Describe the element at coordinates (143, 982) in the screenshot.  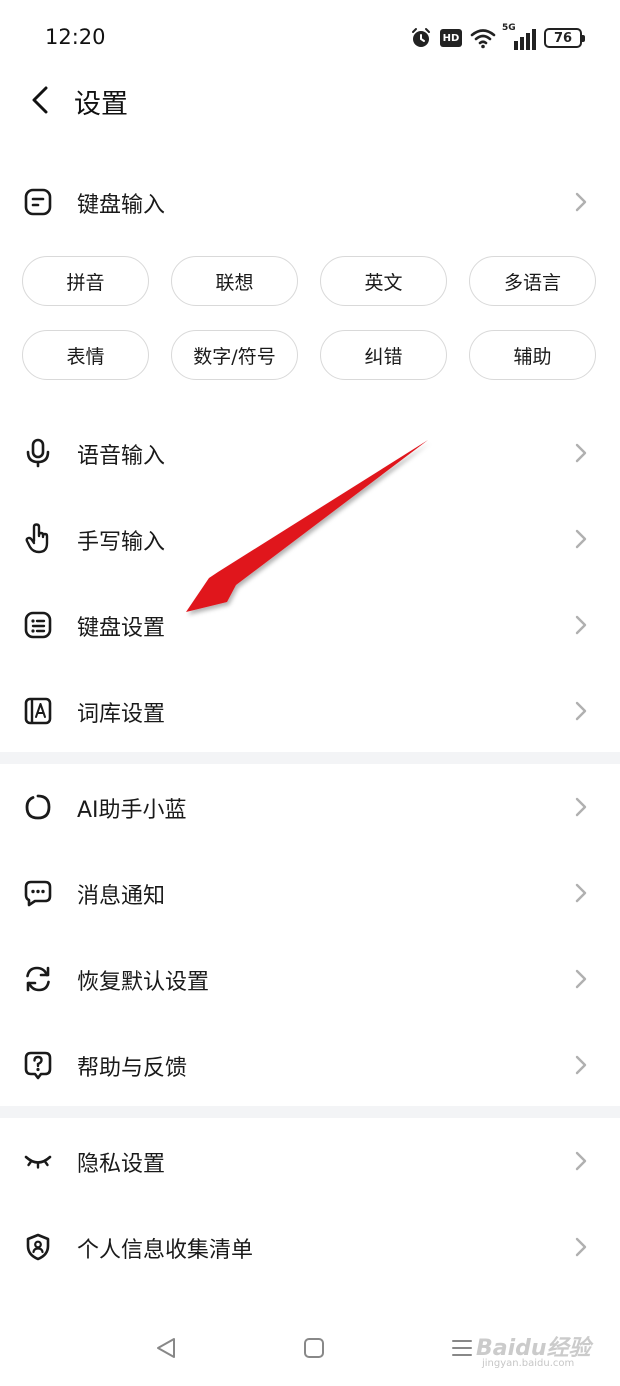
I see `row-label: 恢复默认设置` at that location.